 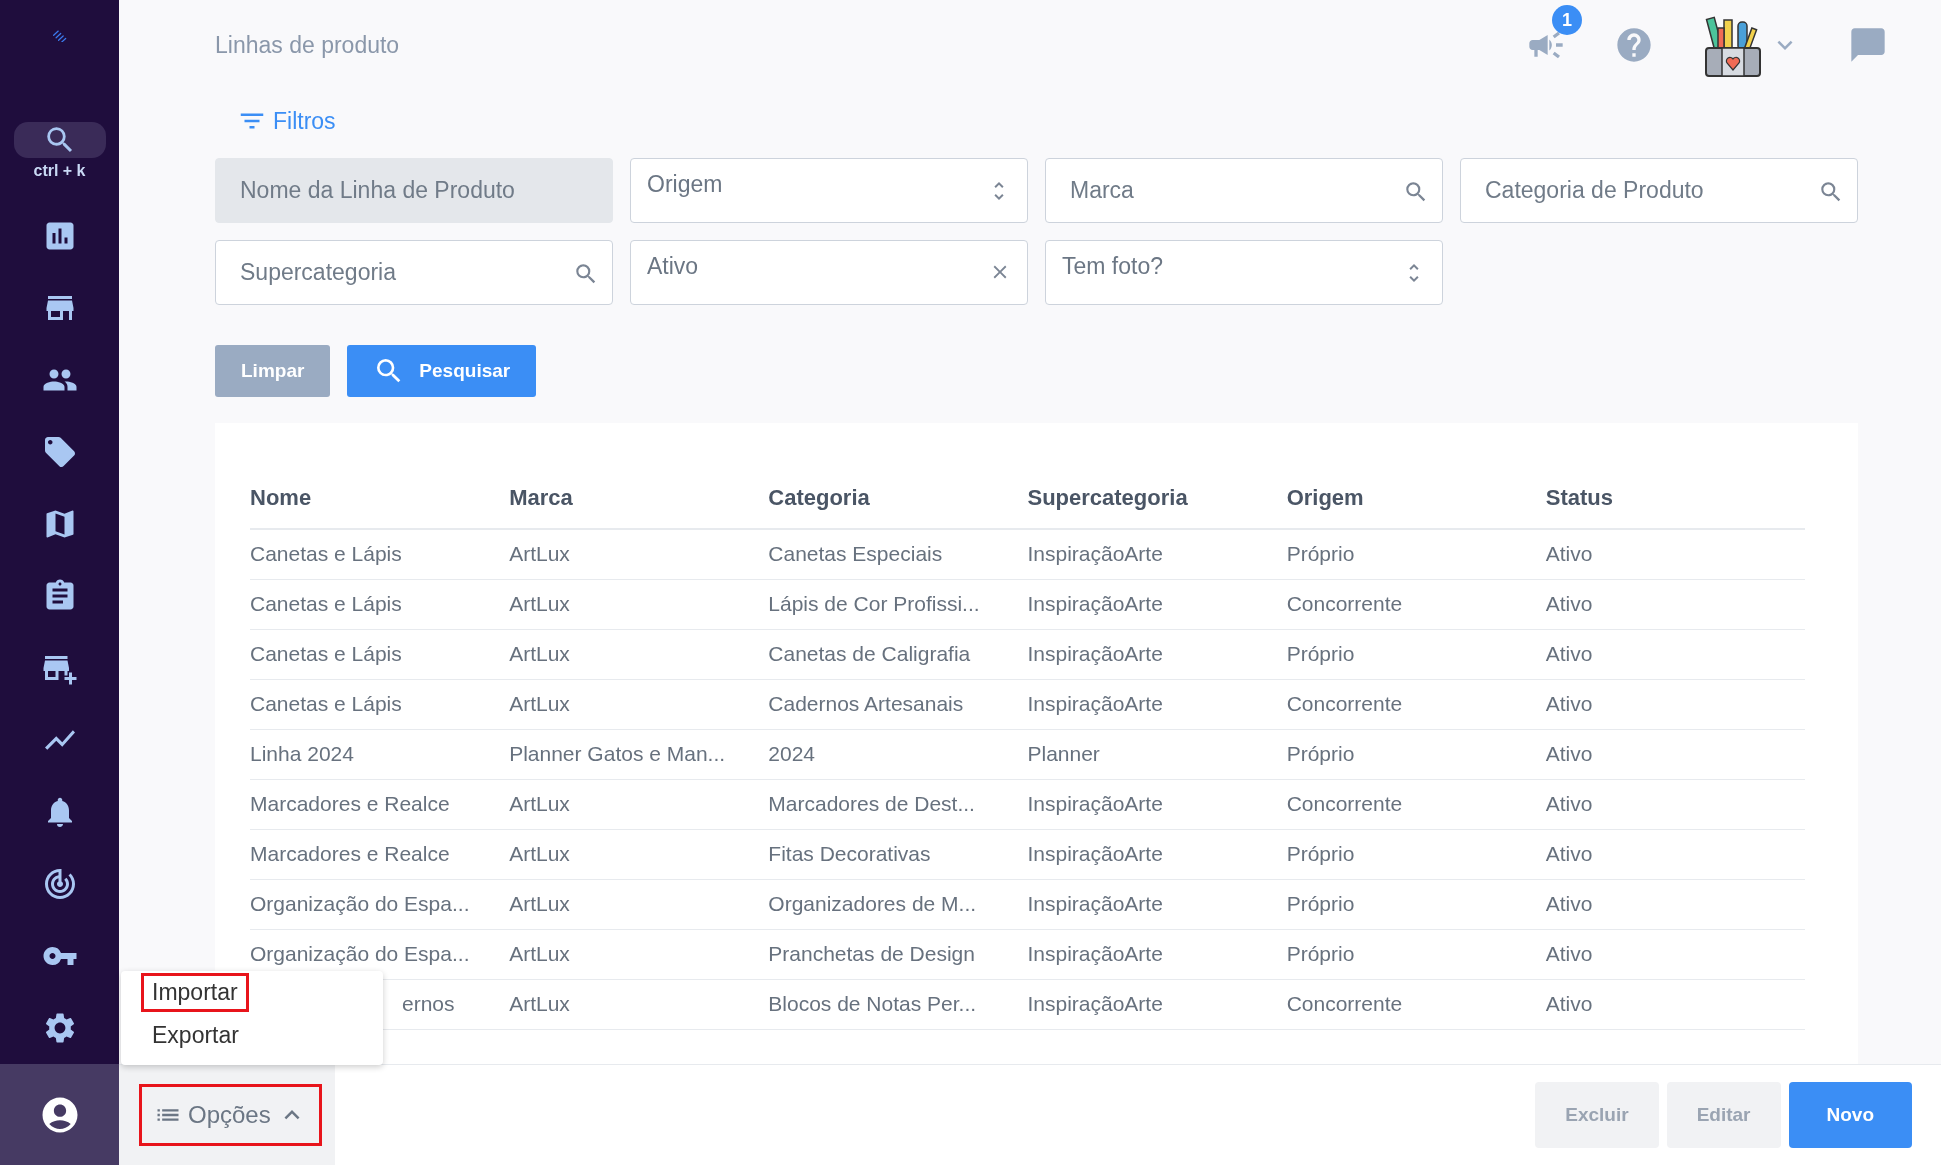 I want to click on table-cell: Planner, so click(x=1157, y=754).